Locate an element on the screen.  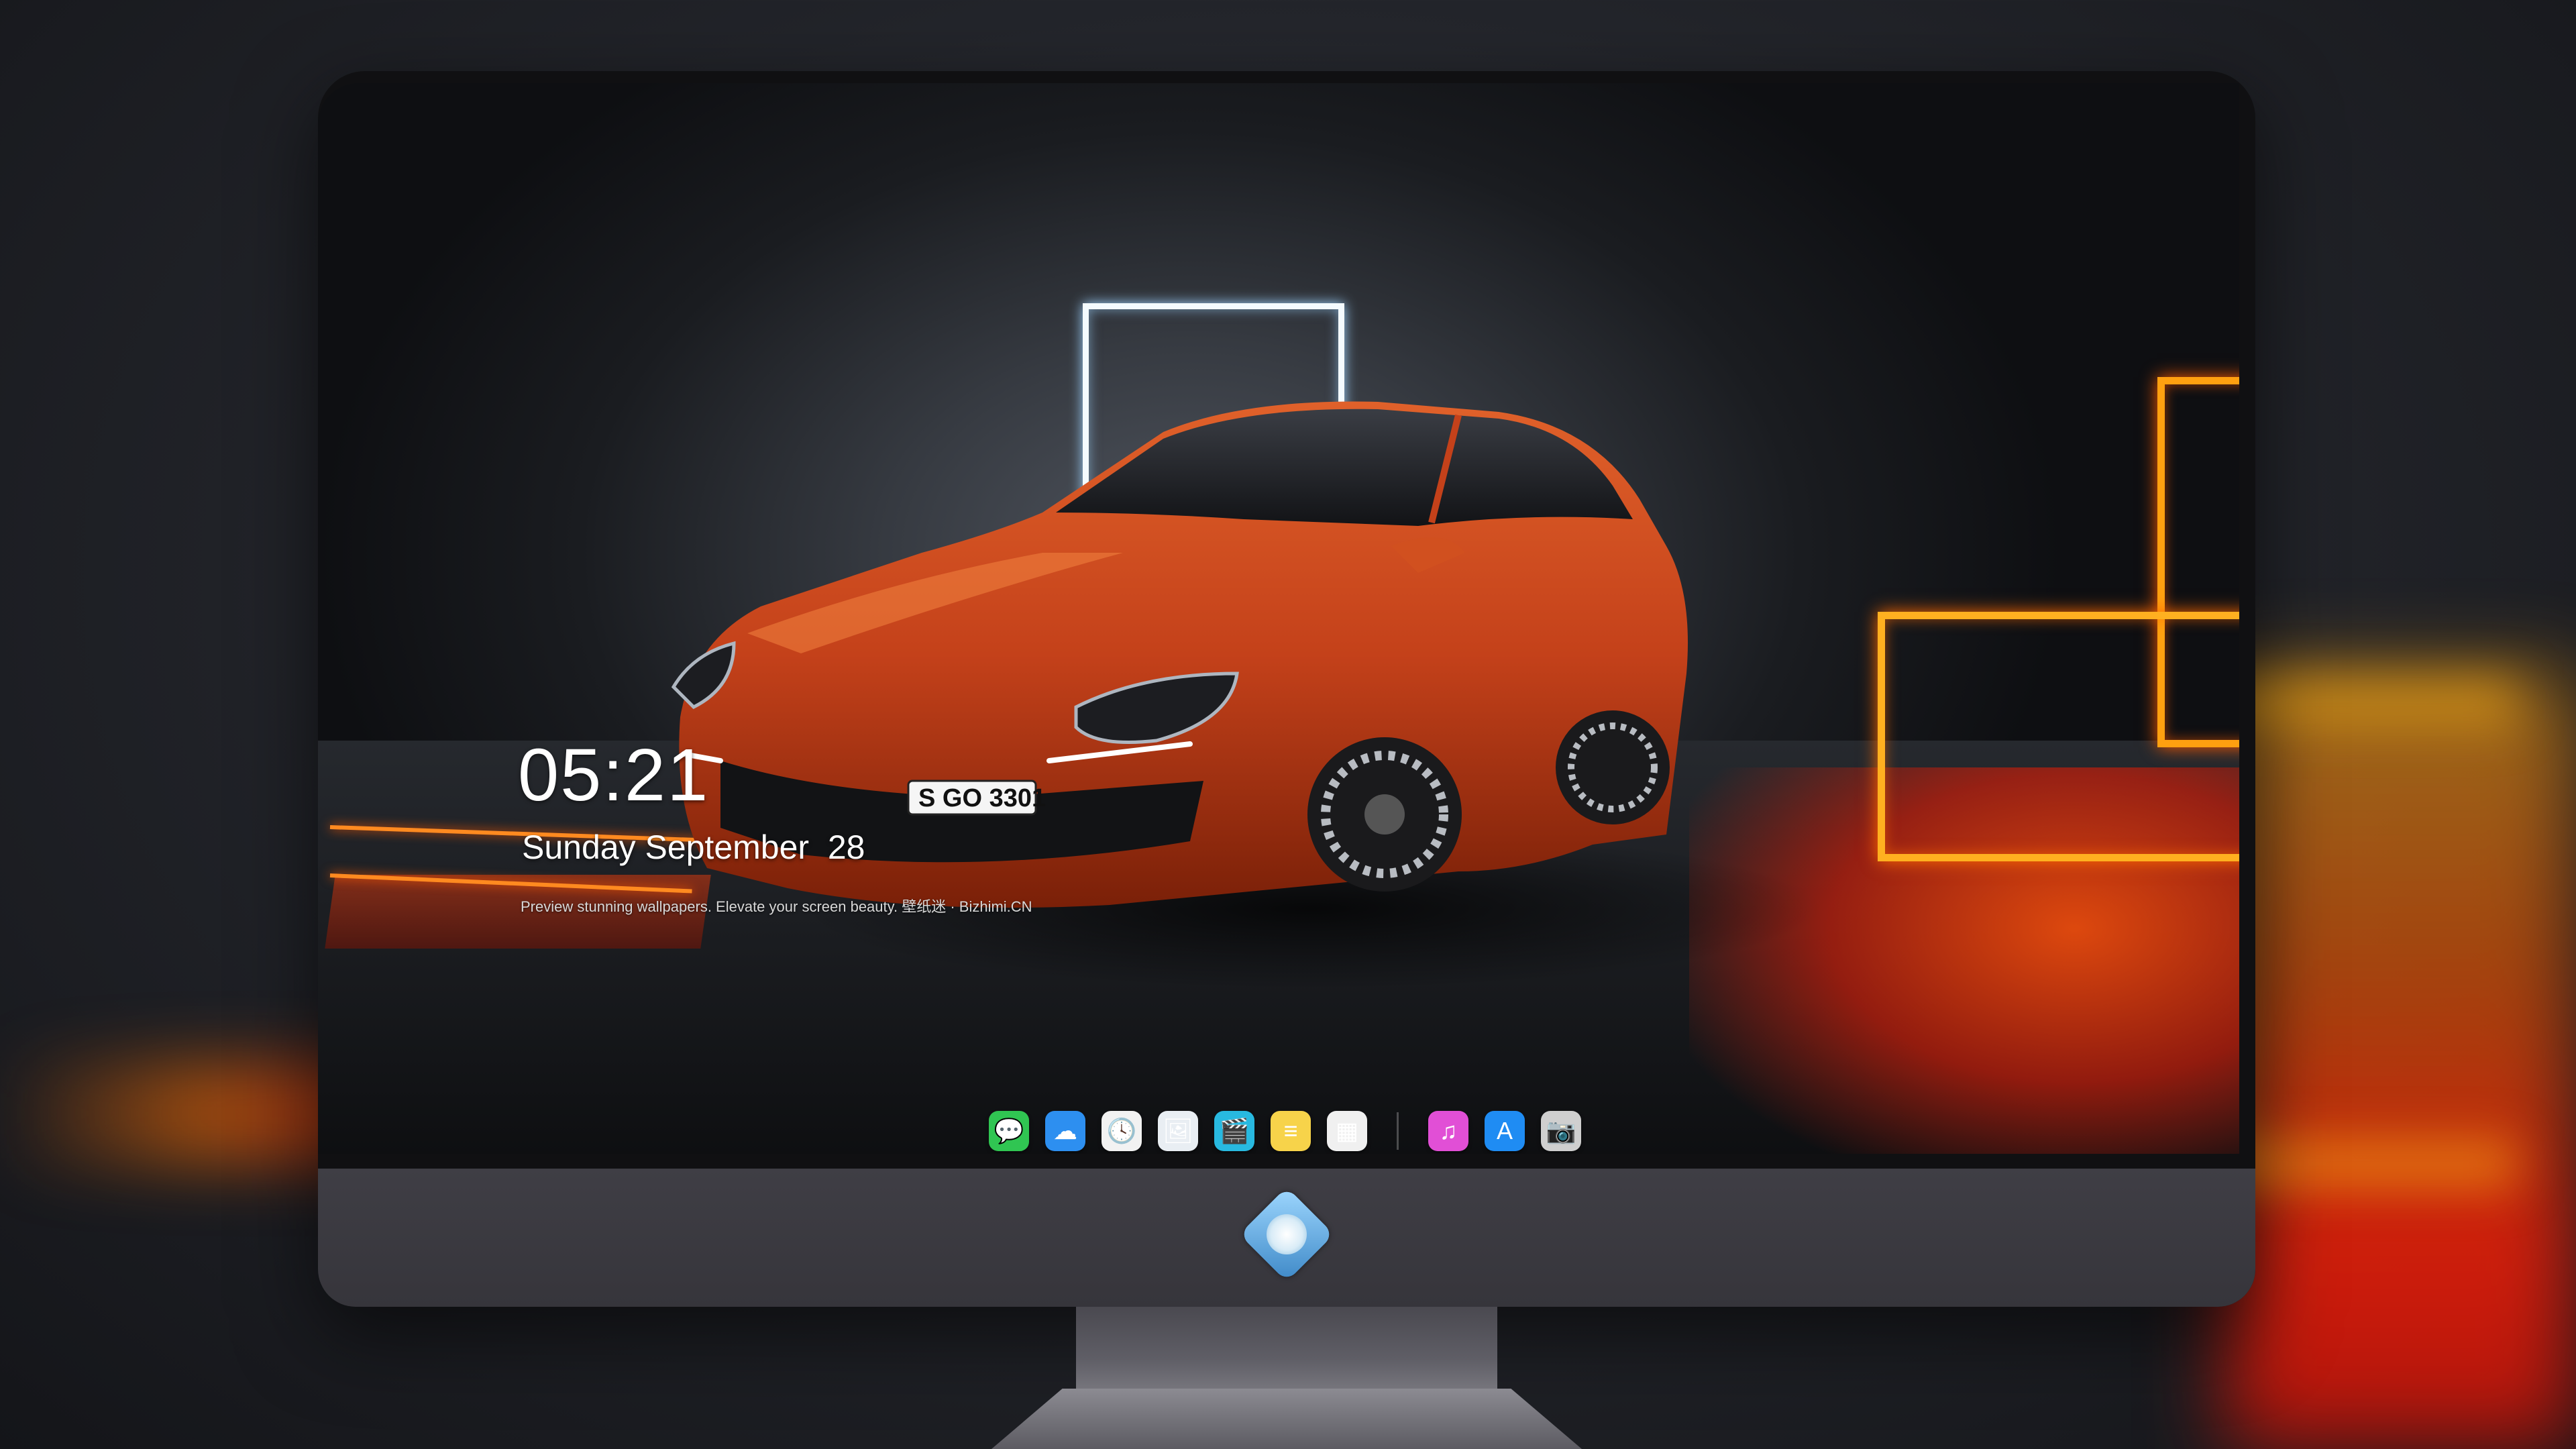
dock-separator is located at coordinates (1398, 1131).